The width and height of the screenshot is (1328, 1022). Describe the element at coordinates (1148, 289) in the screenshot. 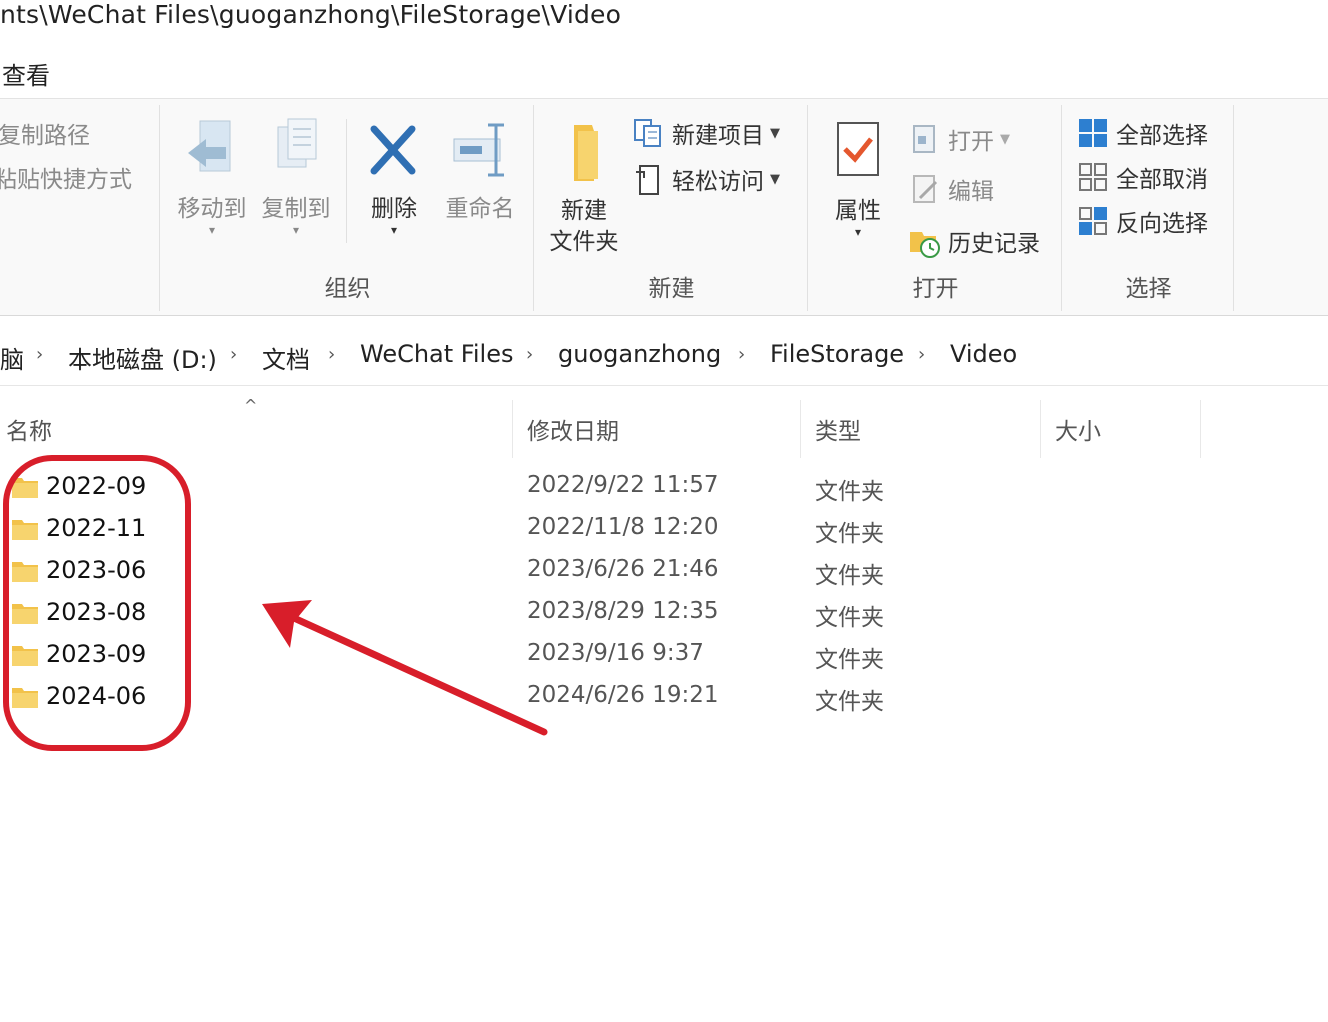

I see `group-label-select: 选择` at that location.